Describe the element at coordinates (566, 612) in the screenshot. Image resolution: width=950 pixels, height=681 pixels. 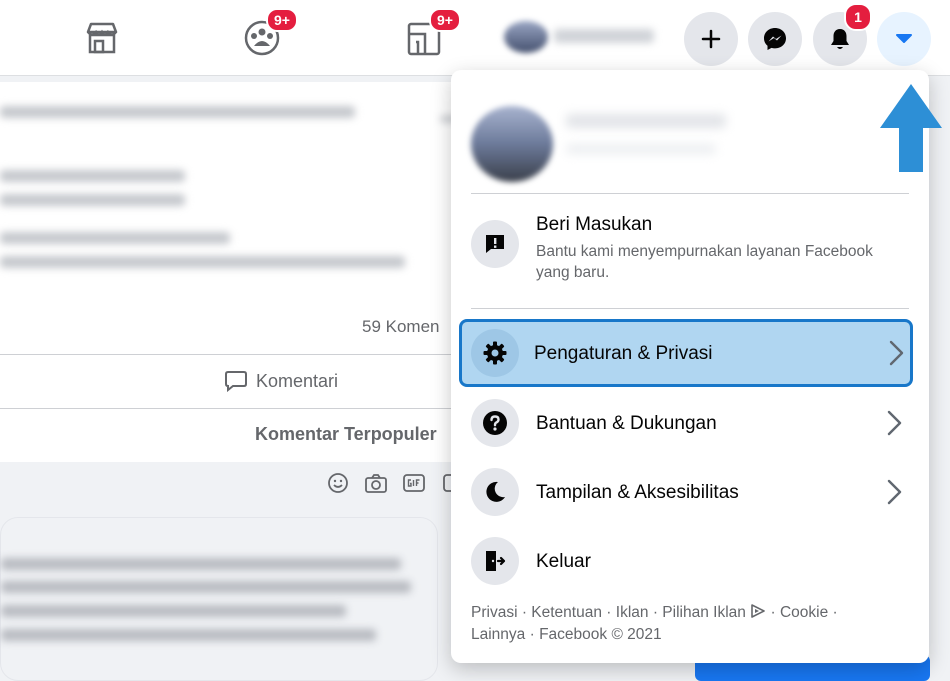
I see `terms-link: Ketentuan` at that location.